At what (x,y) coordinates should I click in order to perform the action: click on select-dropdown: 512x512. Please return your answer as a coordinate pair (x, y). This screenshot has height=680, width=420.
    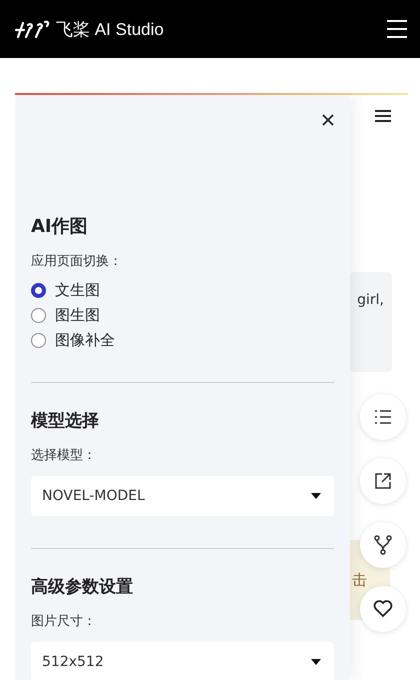
    Looking at the image, I should click on (182, 661).